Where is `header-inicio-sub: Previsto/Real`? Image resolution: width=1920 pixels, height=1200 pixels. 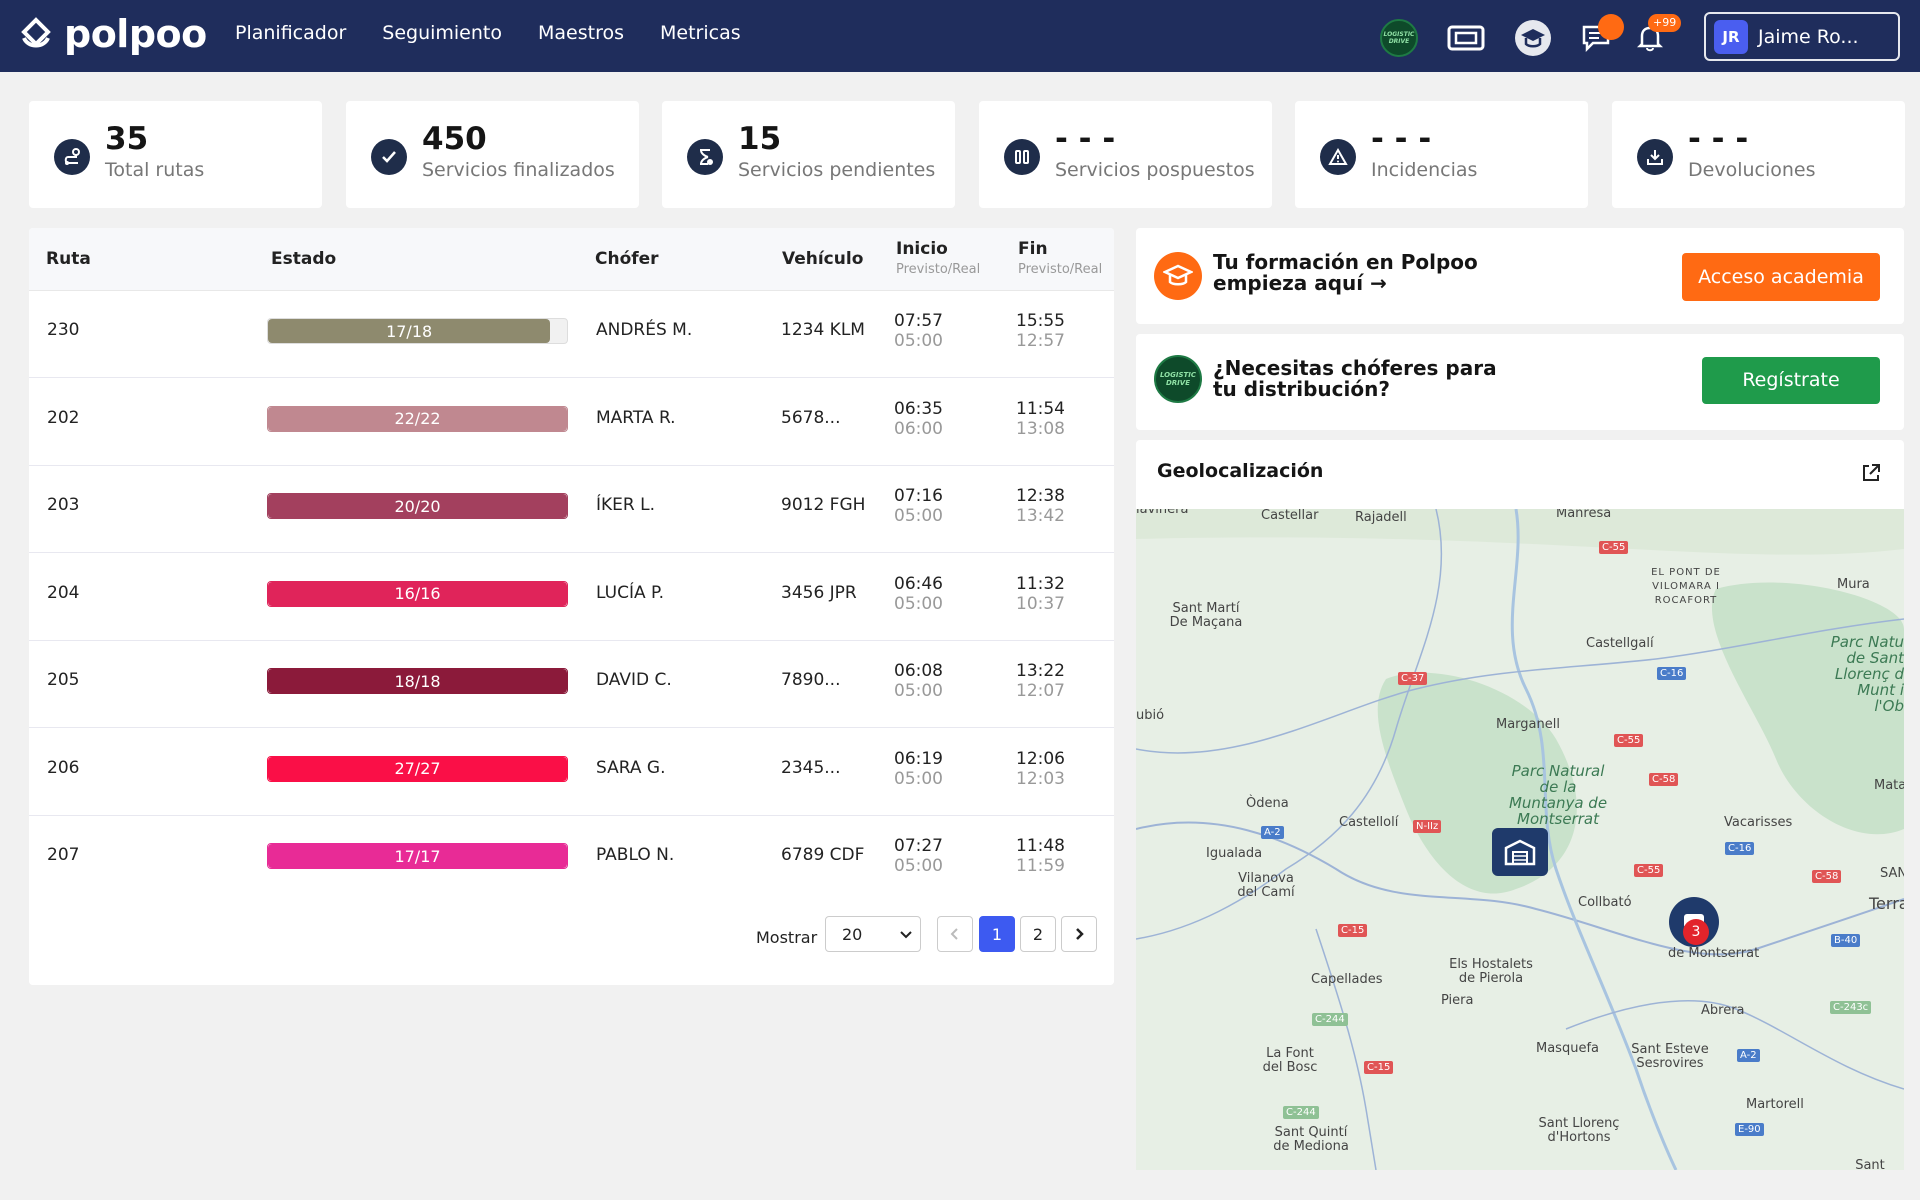
header-inicio-sub: Previsto/Real is located at coordinates (938, 269).